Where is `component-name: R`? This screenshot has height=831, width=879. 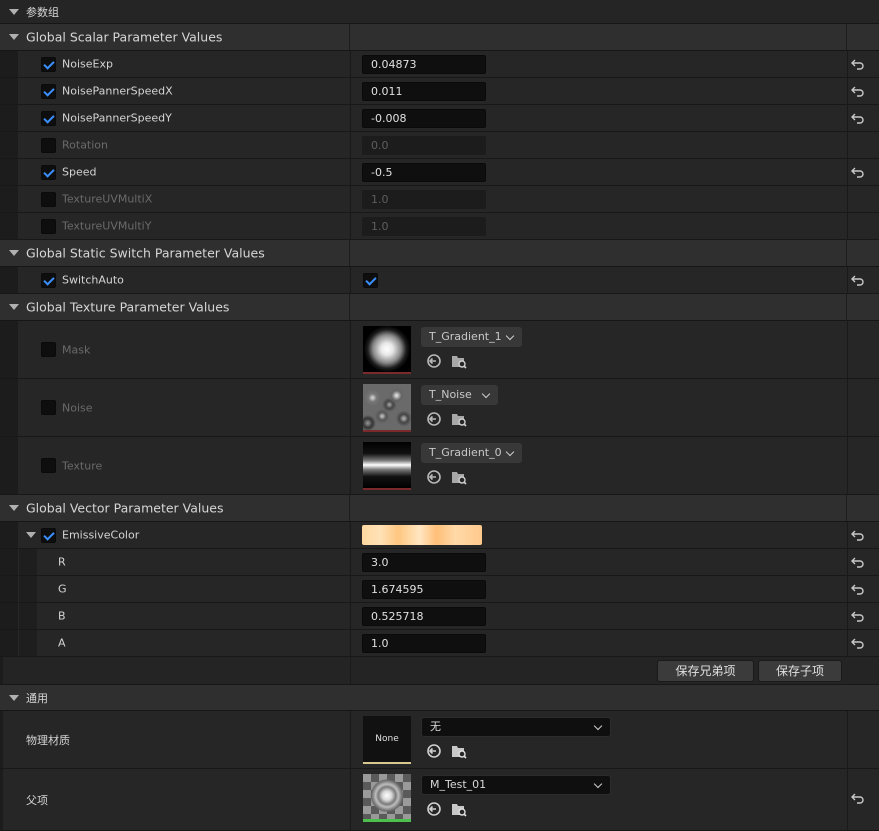
component-name: R is located at coordinates (62, 562).